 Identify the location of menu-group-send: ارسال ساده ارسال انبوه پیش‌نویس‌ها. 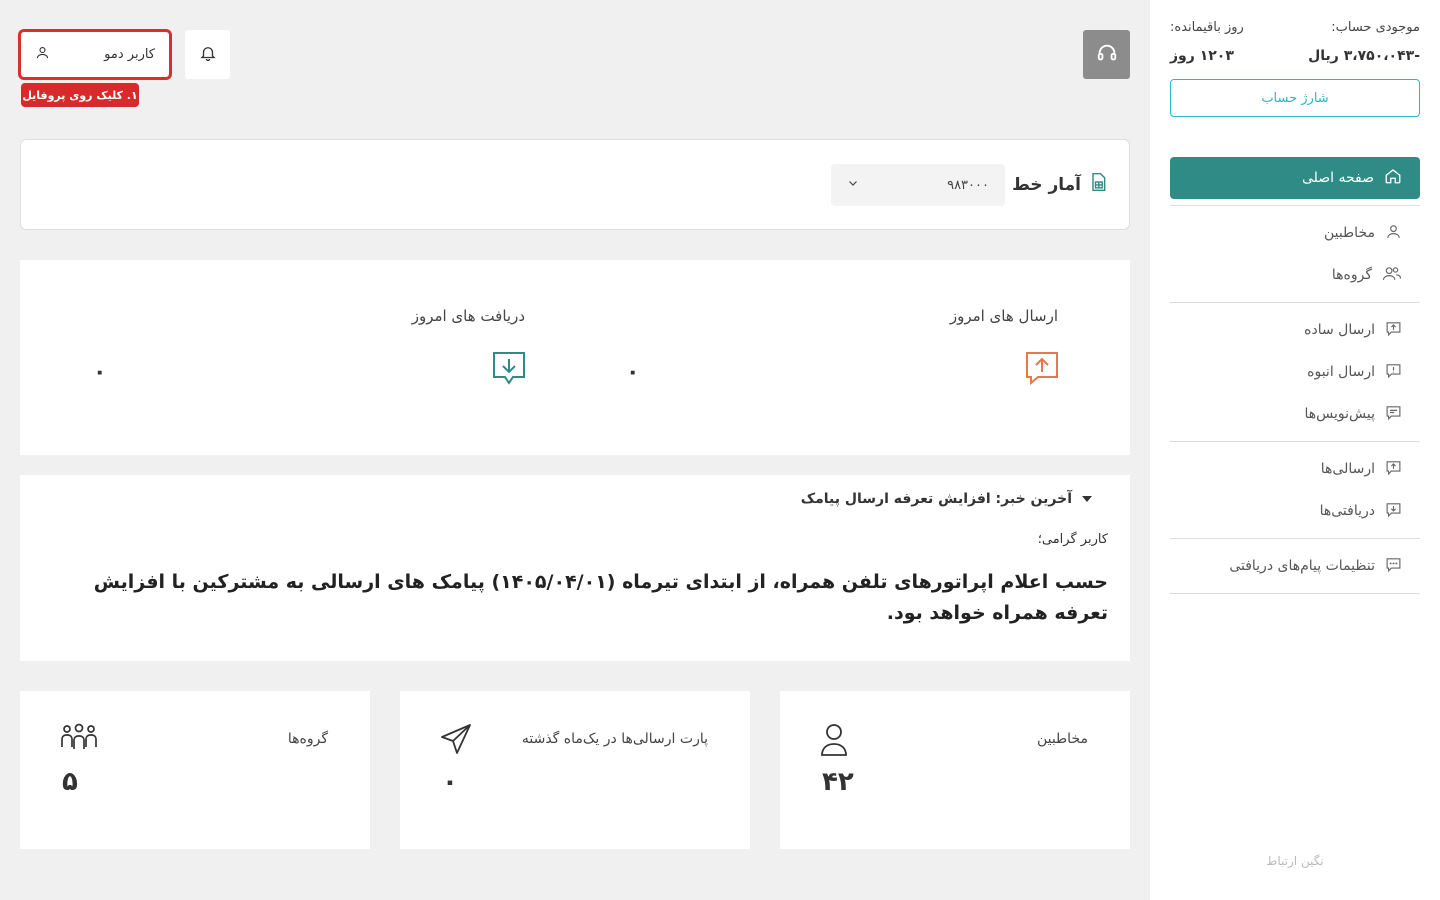
(1295, 372).